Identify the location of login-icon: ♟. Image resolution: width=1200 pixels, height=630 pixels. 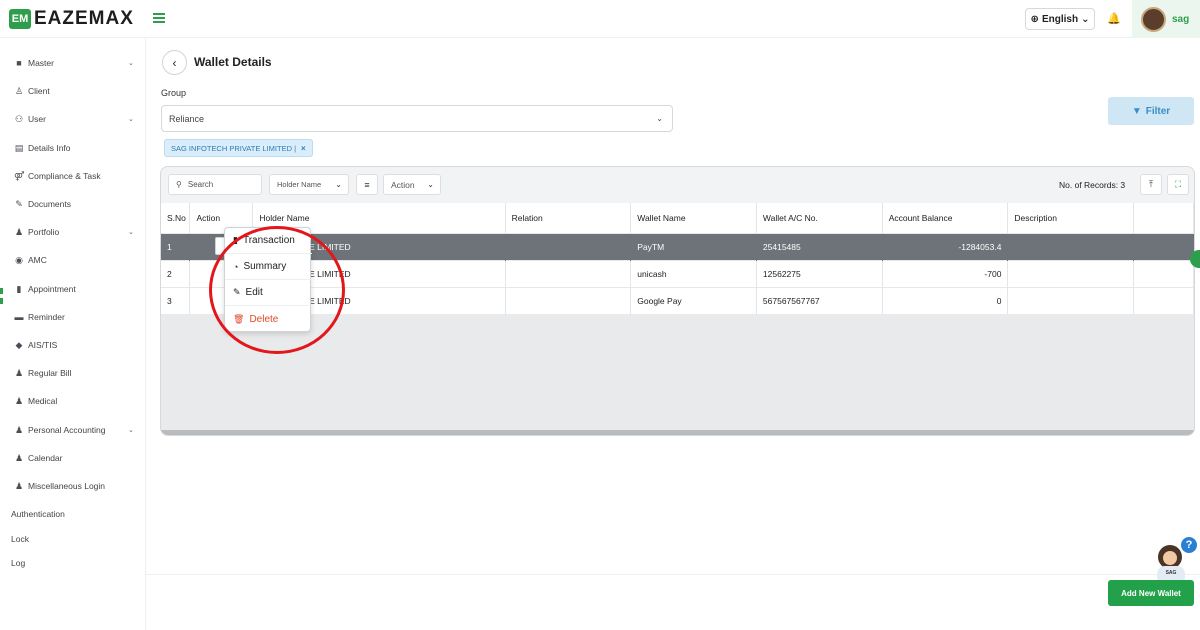
(19, 486).